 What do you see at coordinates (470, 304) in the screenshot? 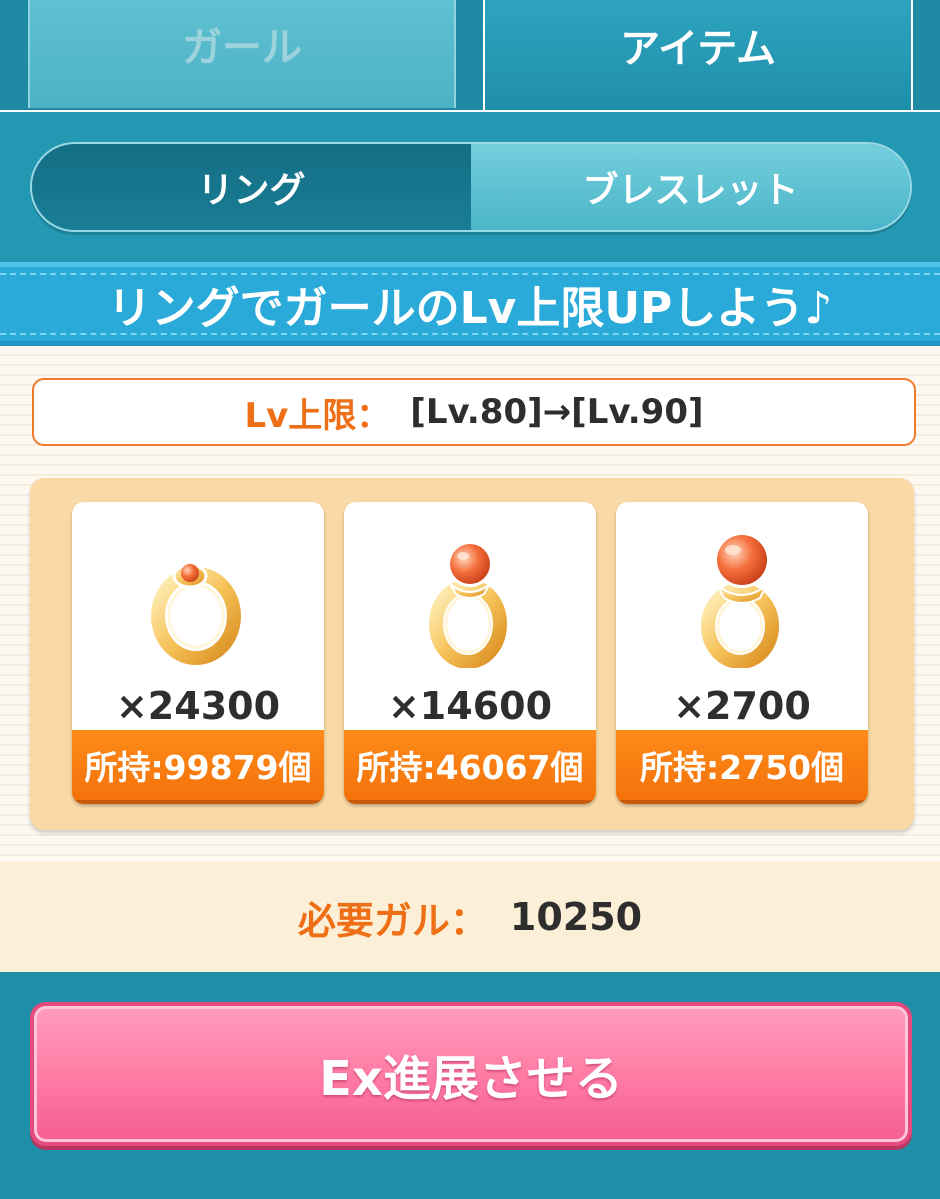
I see `info-banner: リングでガールのLv上限UPしよう♪` at bounding box center [470, 304].